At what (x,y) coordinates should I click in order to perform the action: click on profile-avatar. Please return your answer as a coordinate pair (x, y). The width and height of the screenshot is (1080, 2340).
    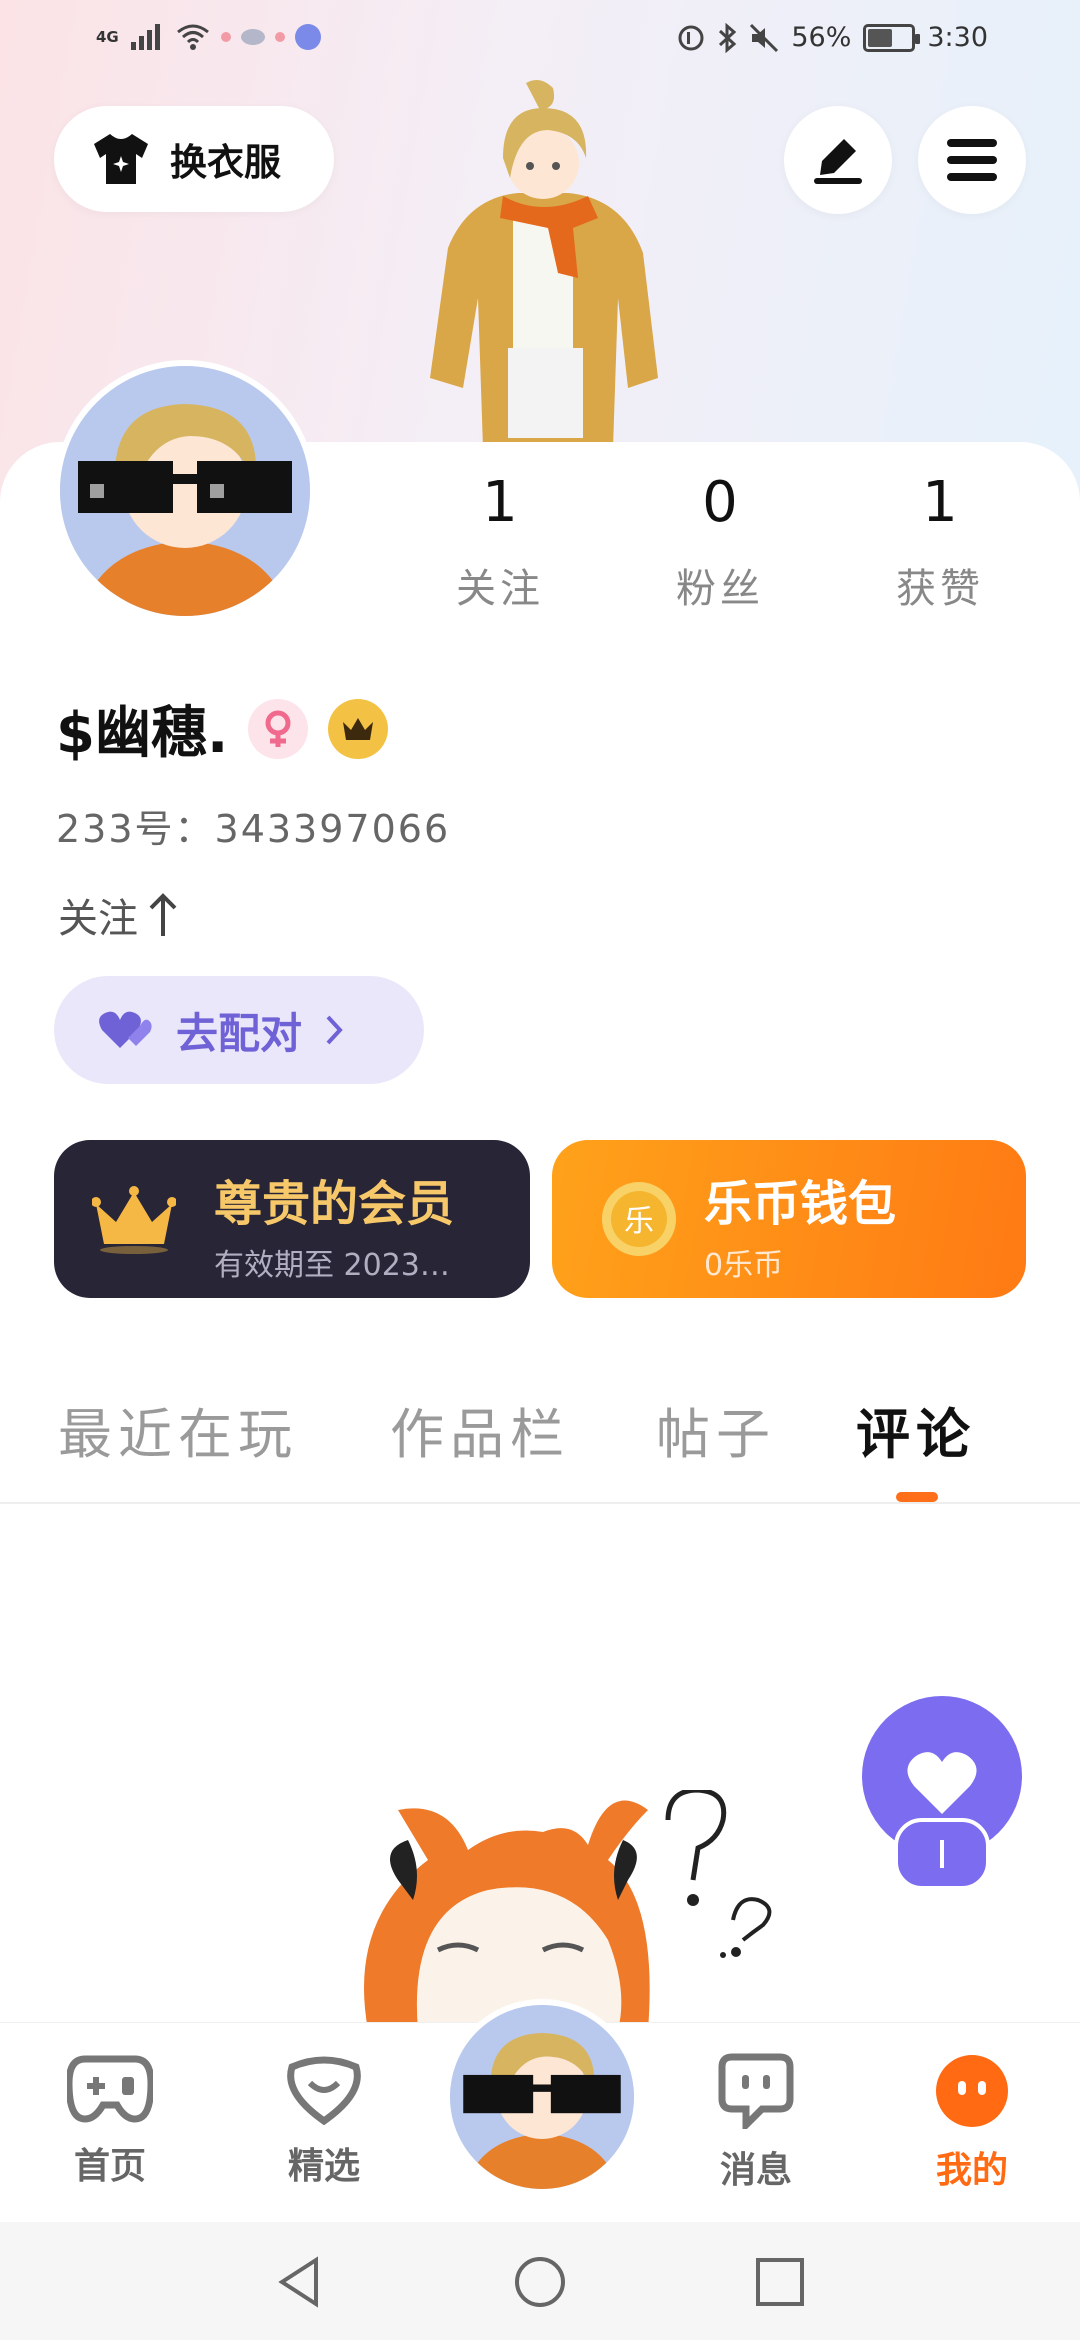
    Looking at the image, I should click on (185, 491).